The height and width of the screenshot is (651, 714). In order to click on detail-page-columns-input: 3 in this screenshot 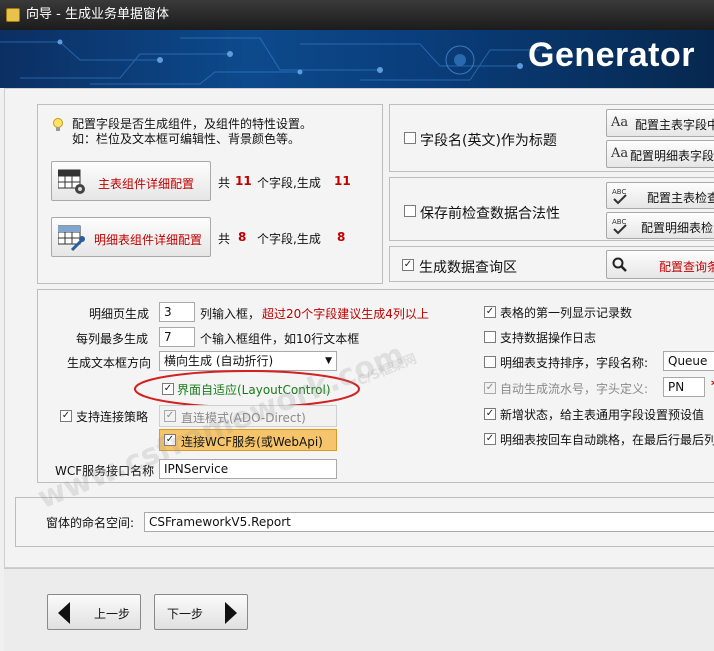, I will do `click(177, 312)`.